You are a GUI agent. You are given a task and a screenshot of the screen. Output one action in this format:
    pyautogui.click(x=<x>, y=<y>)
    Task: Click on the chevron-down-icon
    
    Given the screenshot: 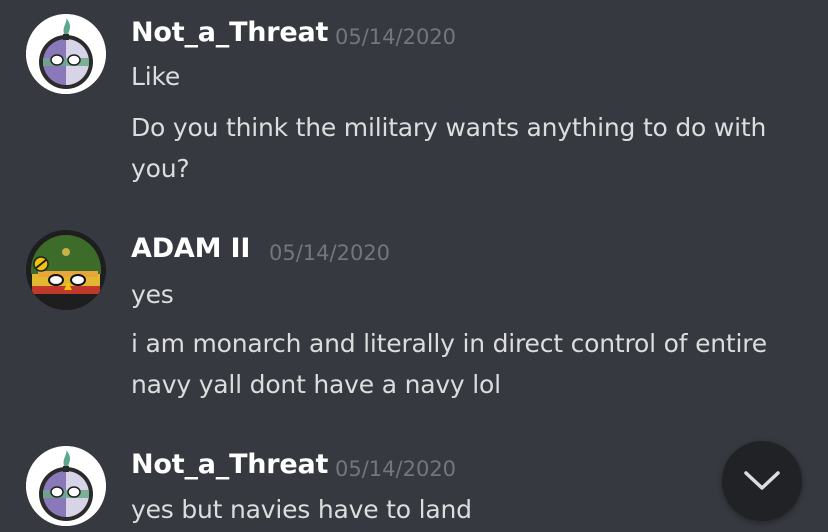 What is the action you would take?
    pyautogui.click(x=762, y=480)
    